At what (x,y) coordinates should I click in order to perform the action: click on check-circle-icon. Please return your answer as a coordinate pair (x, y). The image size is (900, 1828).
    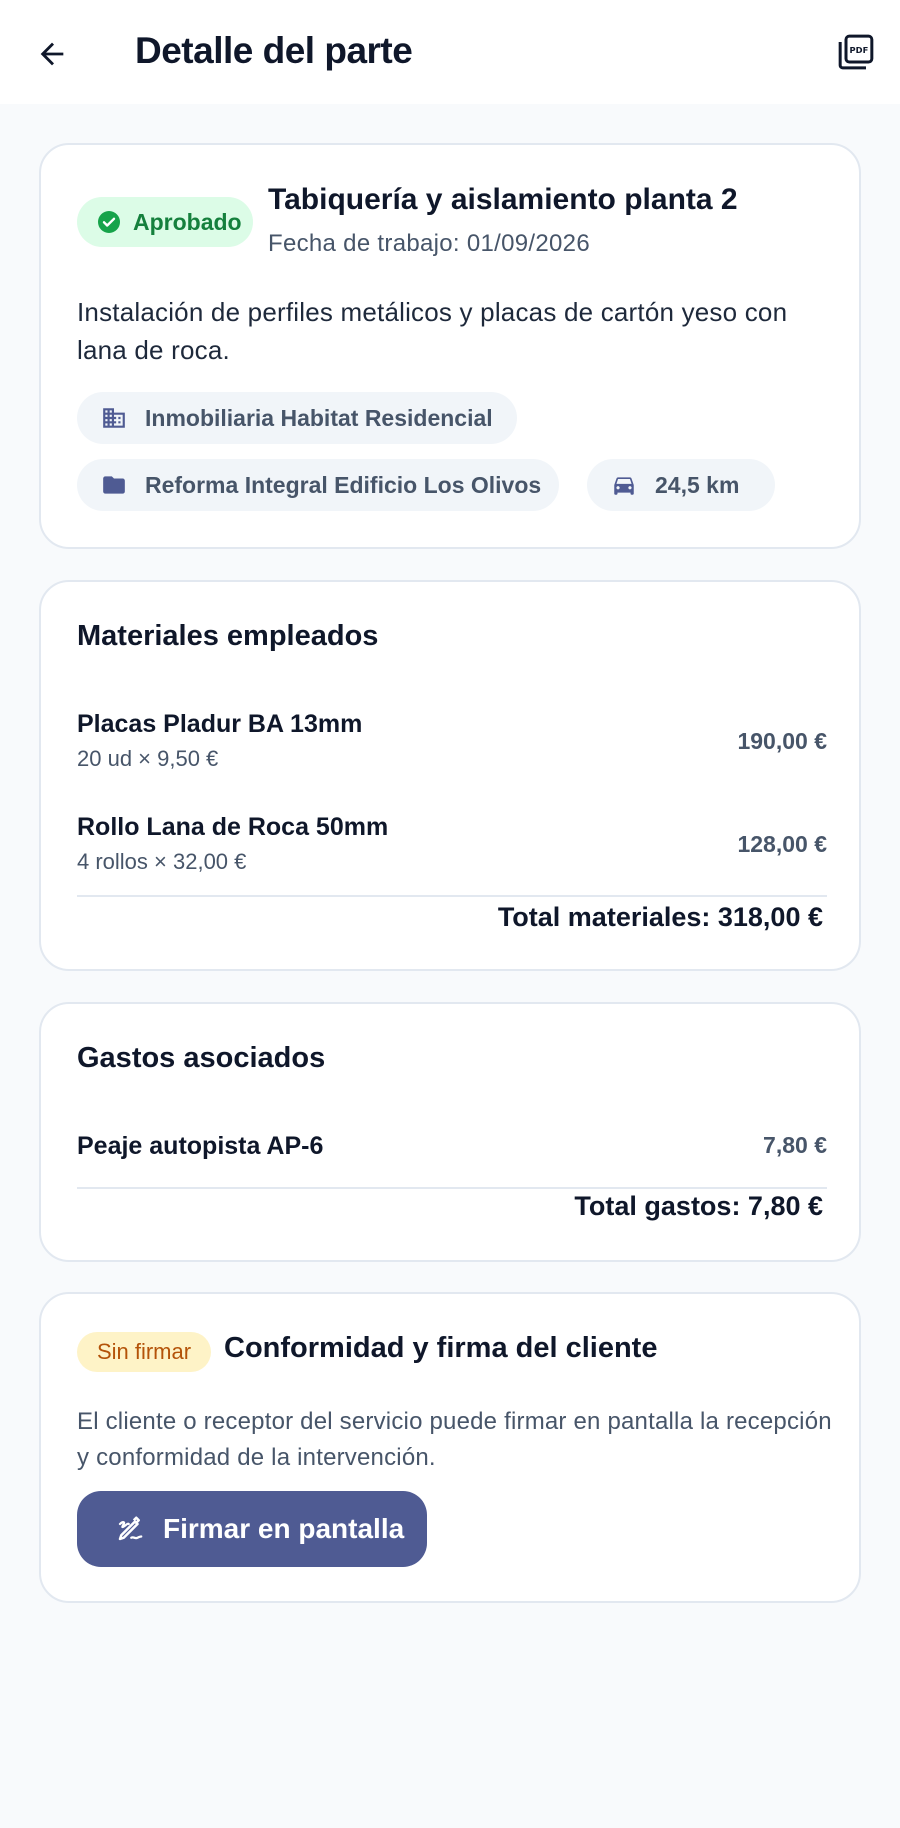
    Looking at the image, I should click on (109, 222).